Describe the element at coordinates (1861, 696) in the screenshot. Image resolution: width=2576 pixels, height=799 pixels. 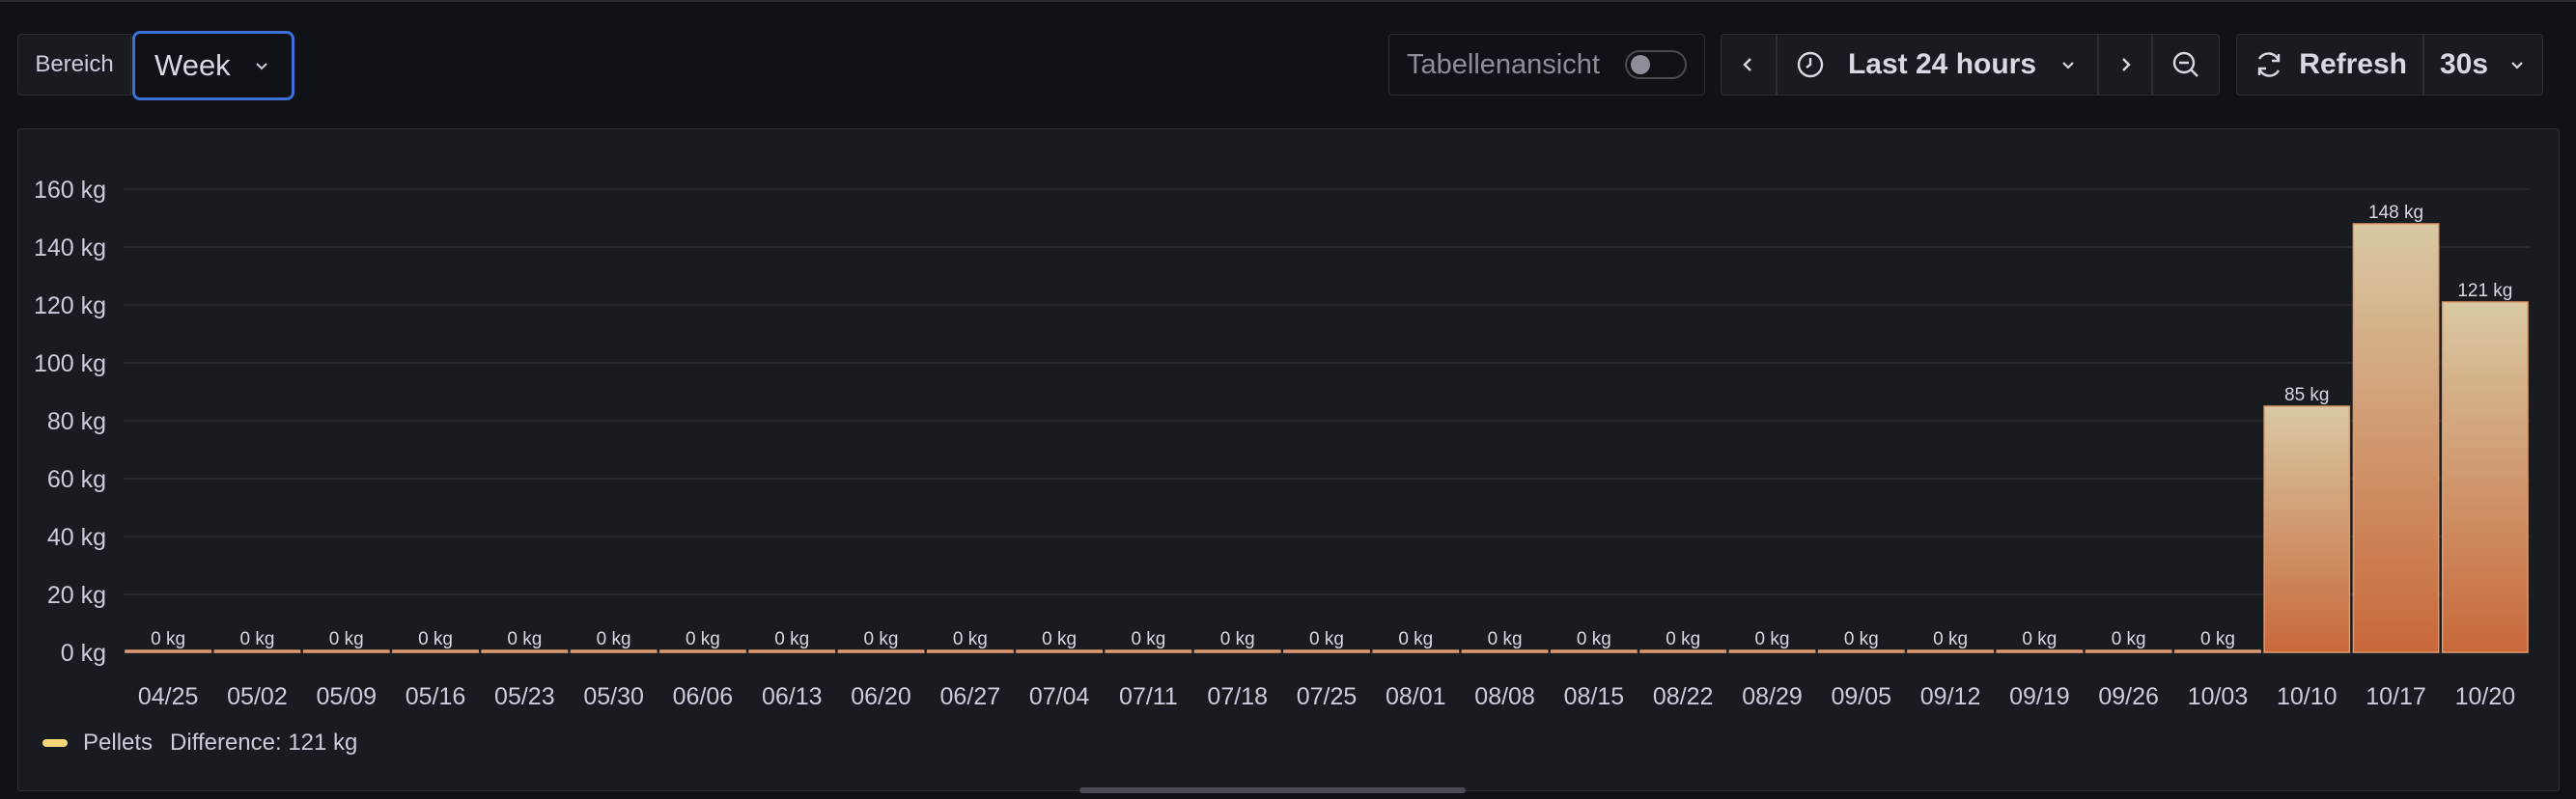
I see `x-tick-label: 09/05` at that location.